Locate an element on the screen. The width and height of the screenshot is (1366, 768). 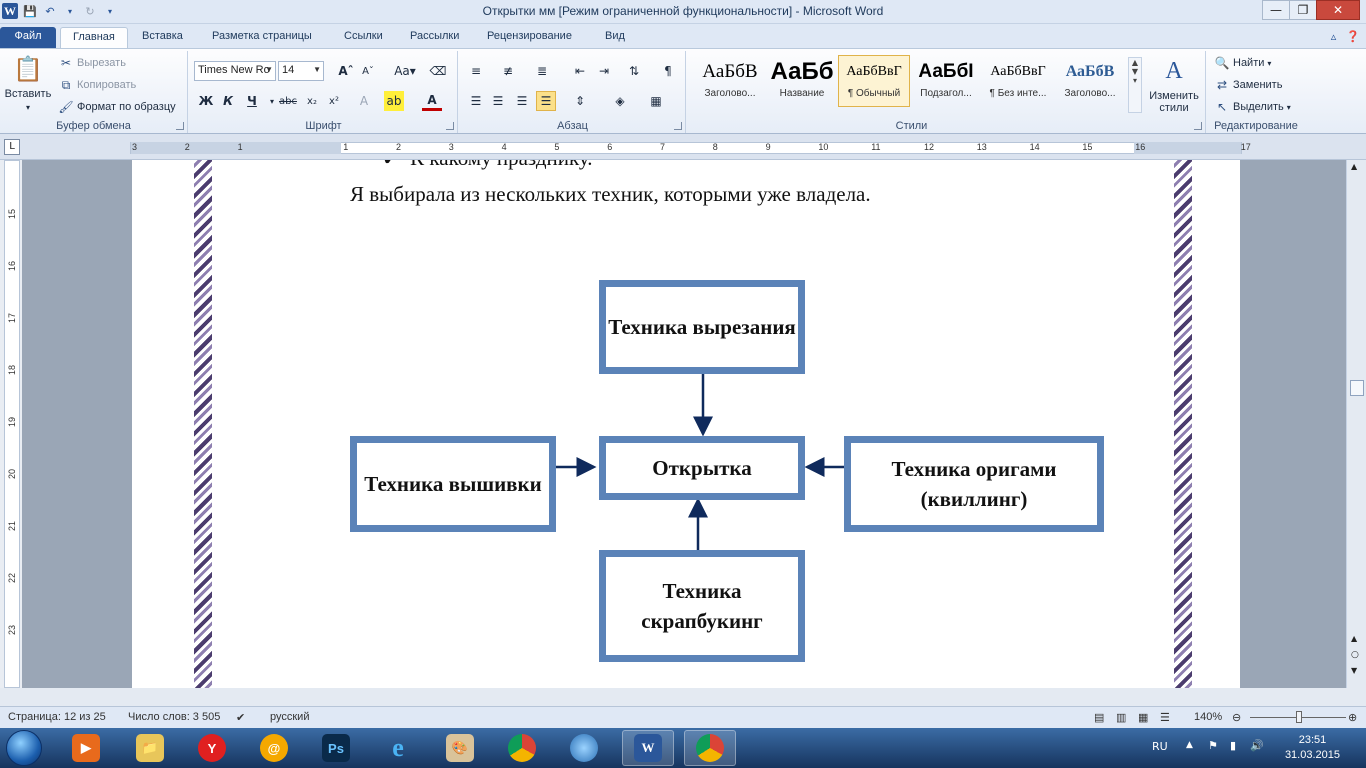
multilevel-list-icon: ≣ is located at coordinates (542, 71).